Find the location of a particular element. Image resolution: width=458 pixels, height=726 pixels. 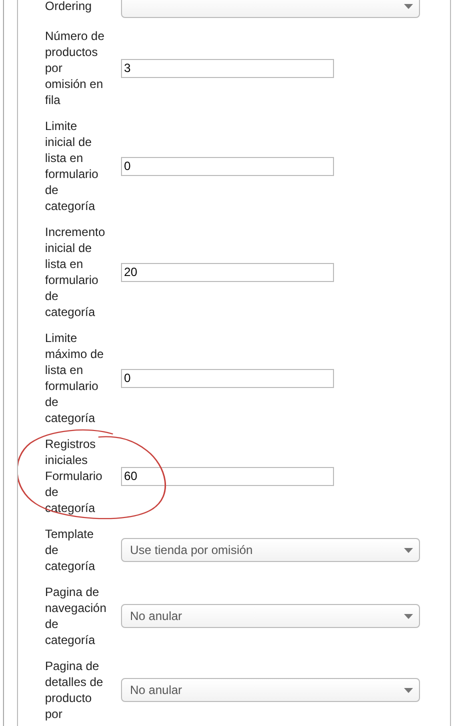

field-label: Limite máximo de lista en formulario de categoría is located at coordinates (75, 378).